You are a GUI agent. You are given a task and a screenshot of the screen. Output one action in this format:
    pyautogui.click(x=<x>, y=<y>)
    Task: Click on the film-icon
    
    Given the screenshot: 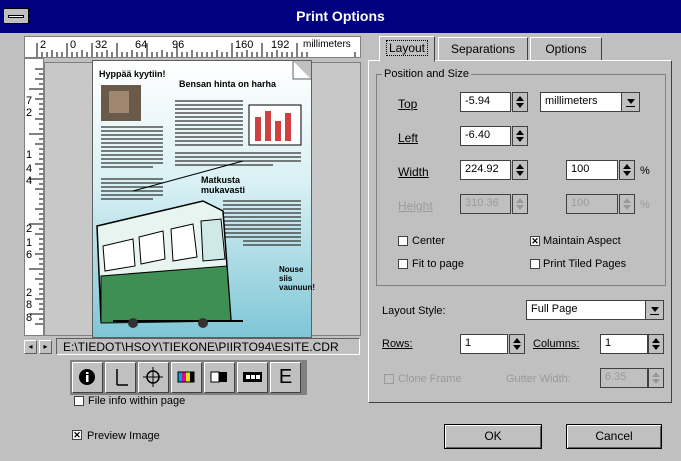 What is the action you would take?
    pyautogui.click(x=252, y=377)
    